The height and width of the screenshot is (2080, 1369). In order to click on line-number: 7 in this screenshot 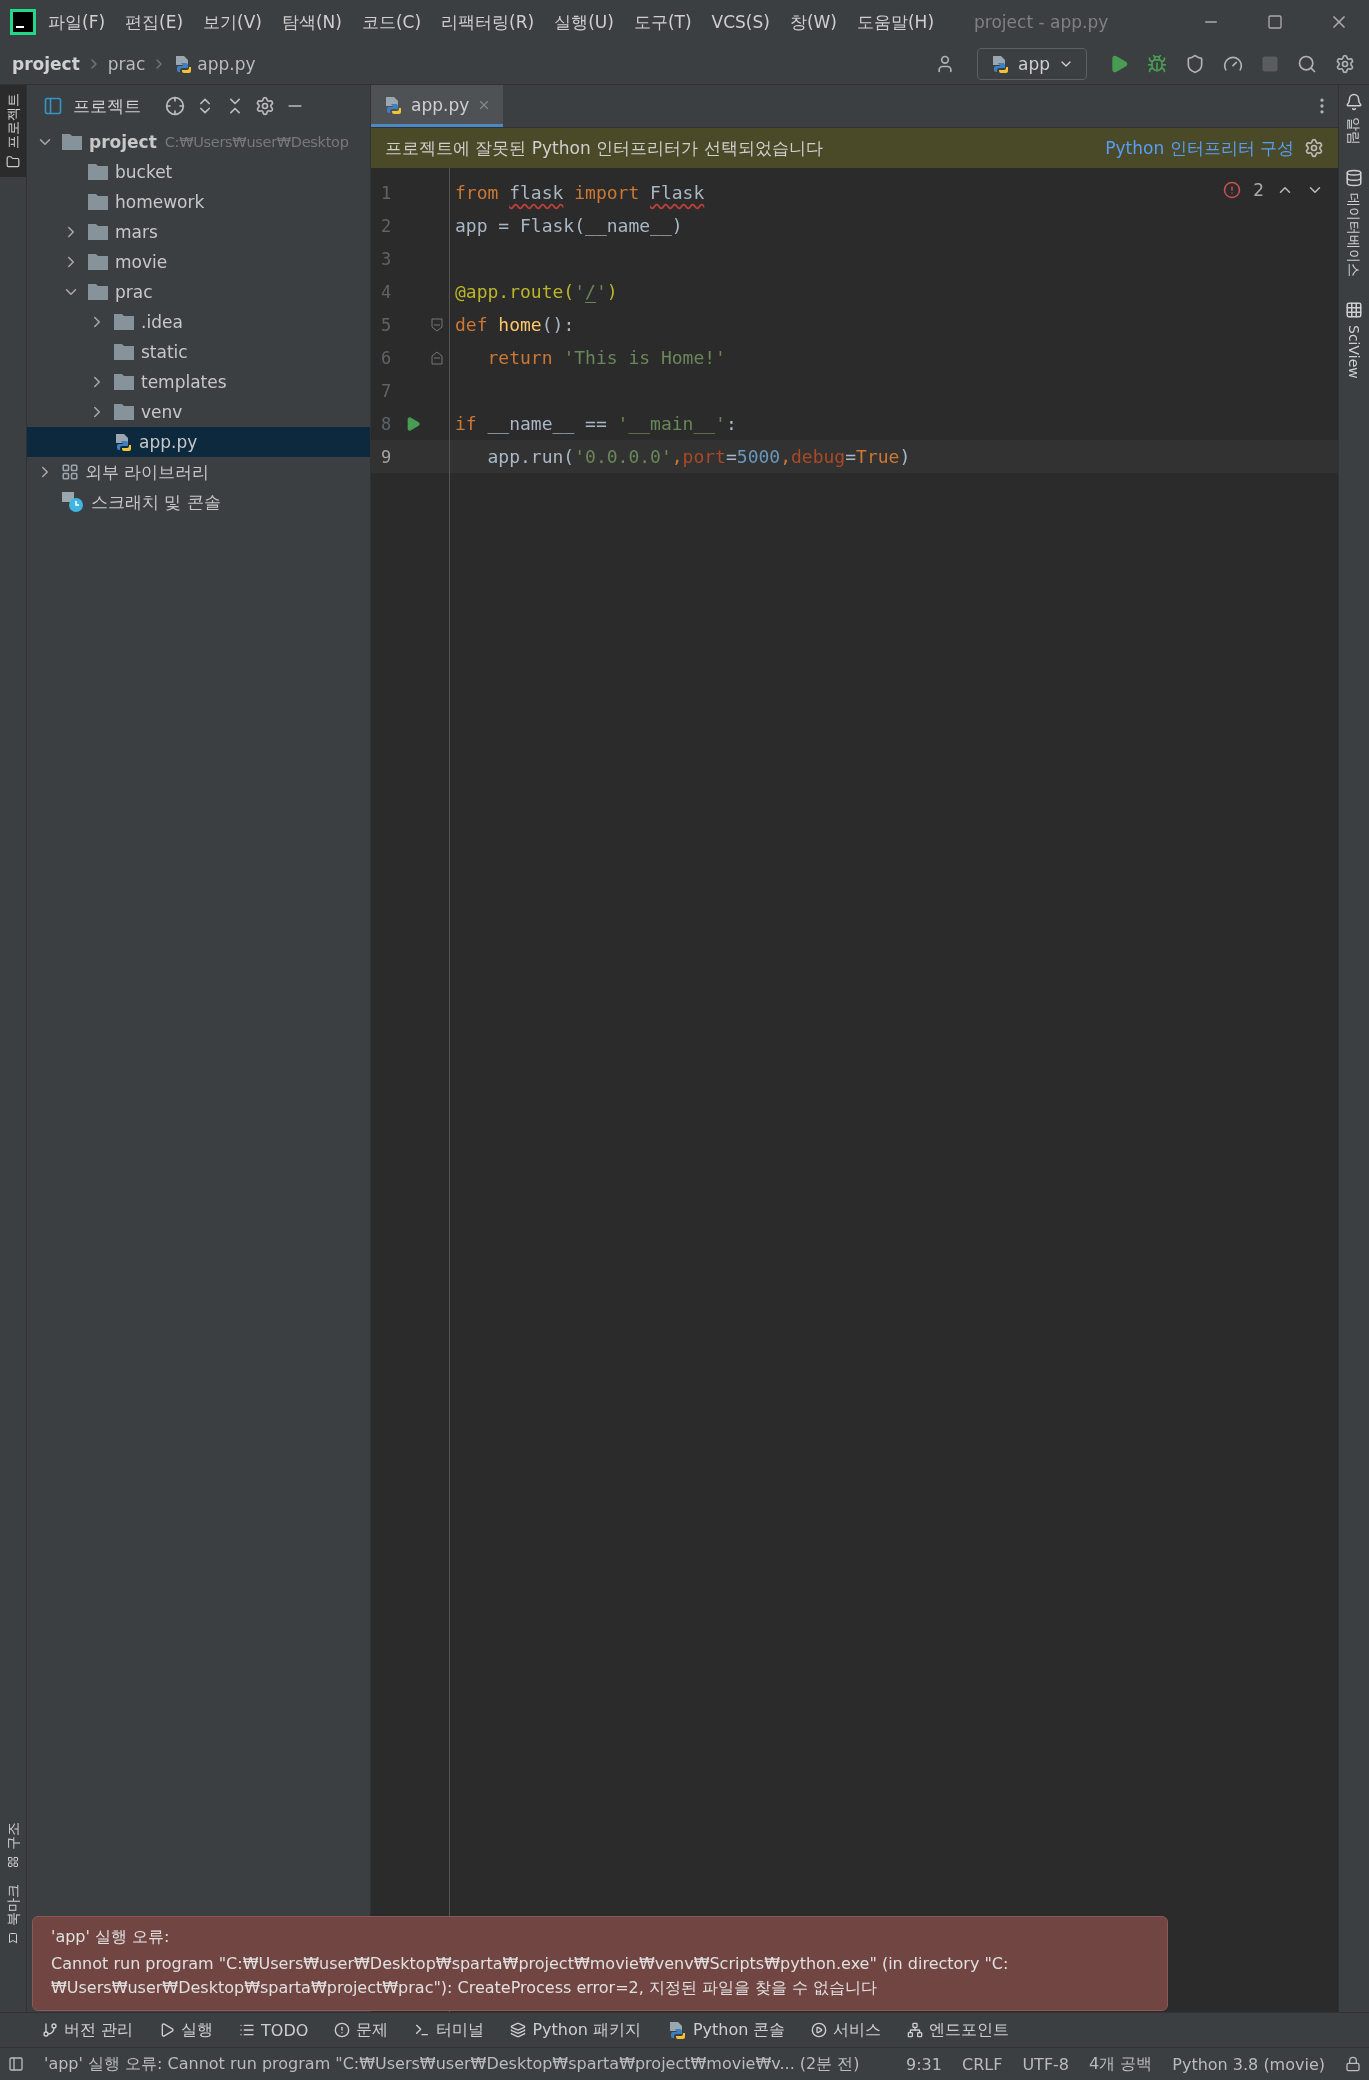, I will do `click(387, 390)`.